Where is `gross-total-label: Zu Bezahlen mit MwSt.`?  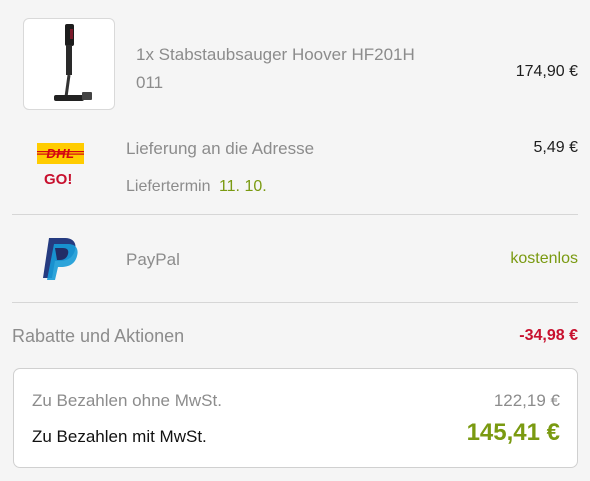 gross-total-label: Zu Bezahlen mit MwSt. is located at coordinates (119, 436).